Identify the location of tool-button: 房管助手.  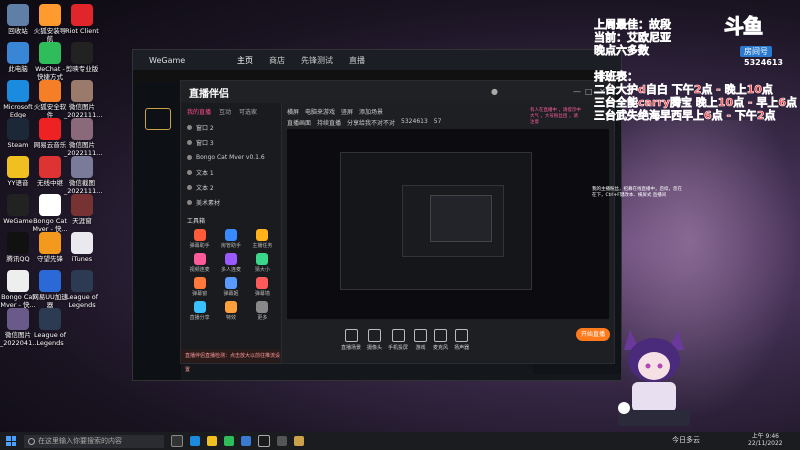
(230, 239).